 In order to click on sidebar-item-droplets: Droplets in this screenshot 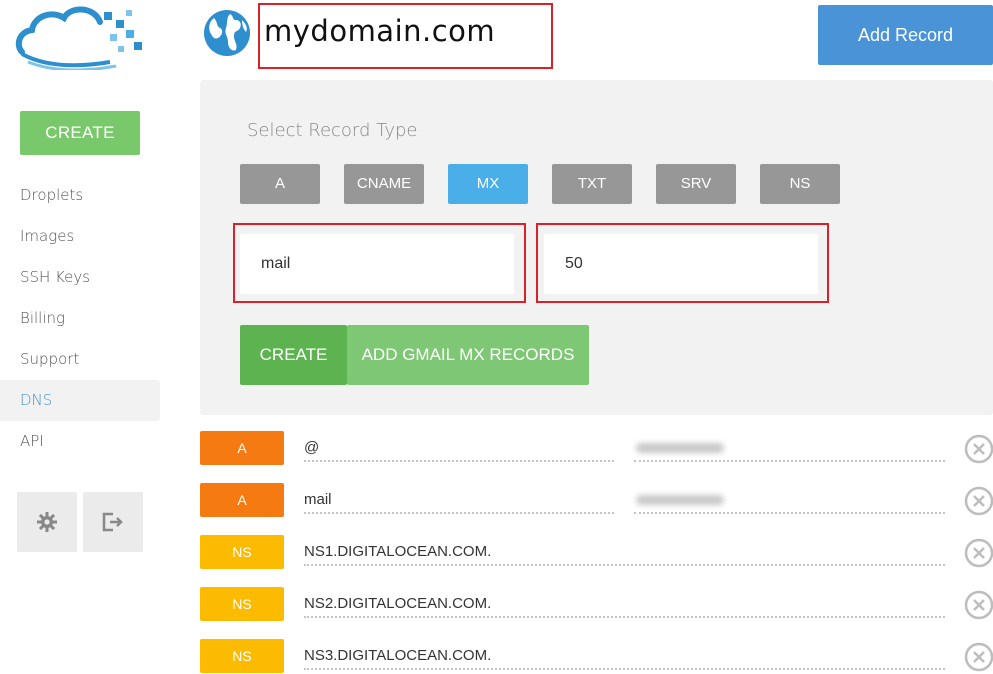, I will do `click(80, 195)`.